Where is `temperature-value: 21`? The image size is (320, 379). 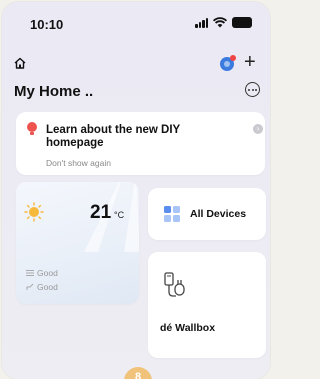 temperature-value: 21 is located at coordinates (101, 212).